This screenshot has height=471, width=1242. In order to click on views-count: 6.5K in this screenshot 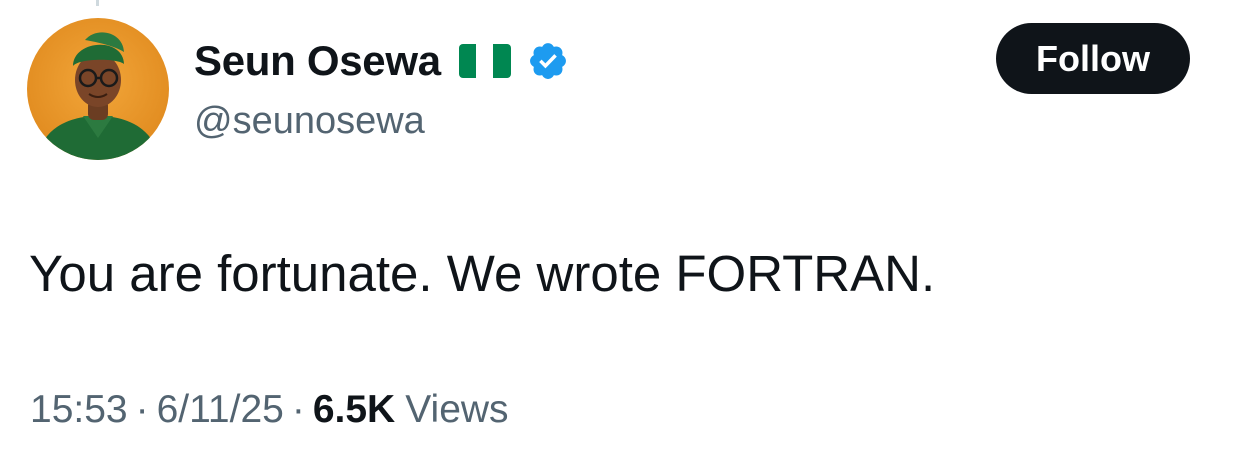, I will do `click(354, 410)`.